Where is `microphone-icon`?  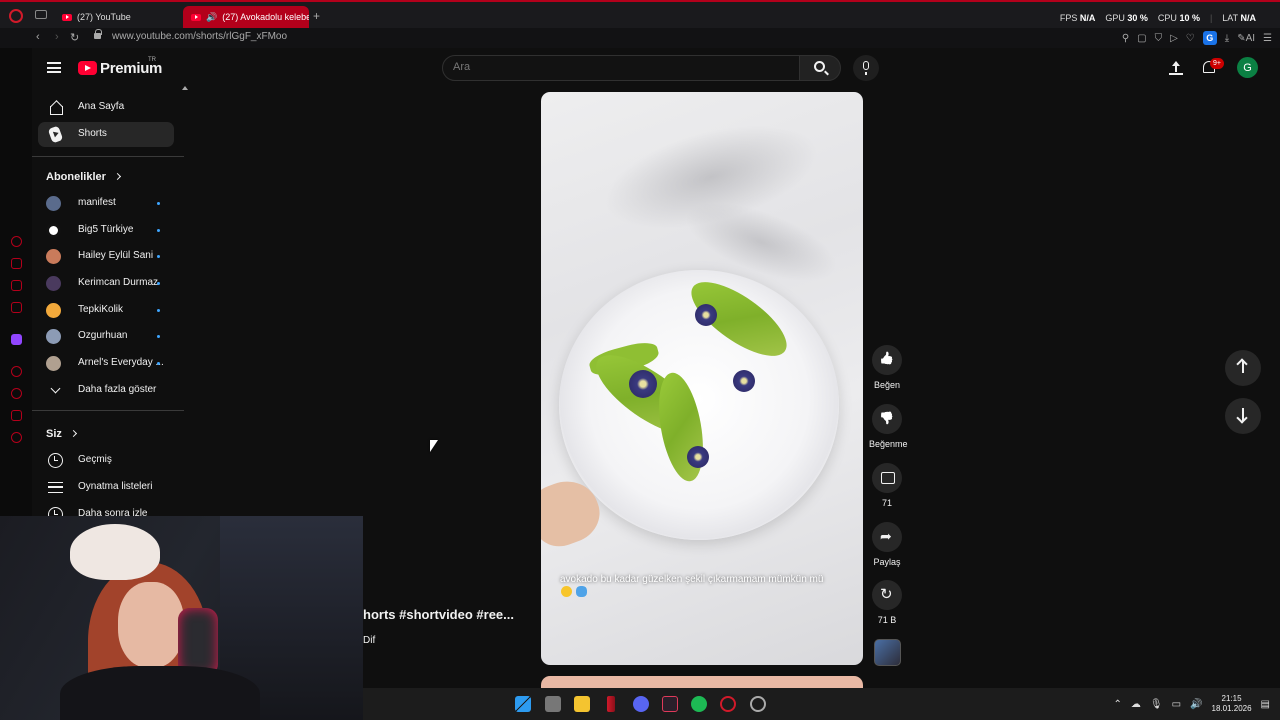 microphone-icon is located at coordinates (866, 68).